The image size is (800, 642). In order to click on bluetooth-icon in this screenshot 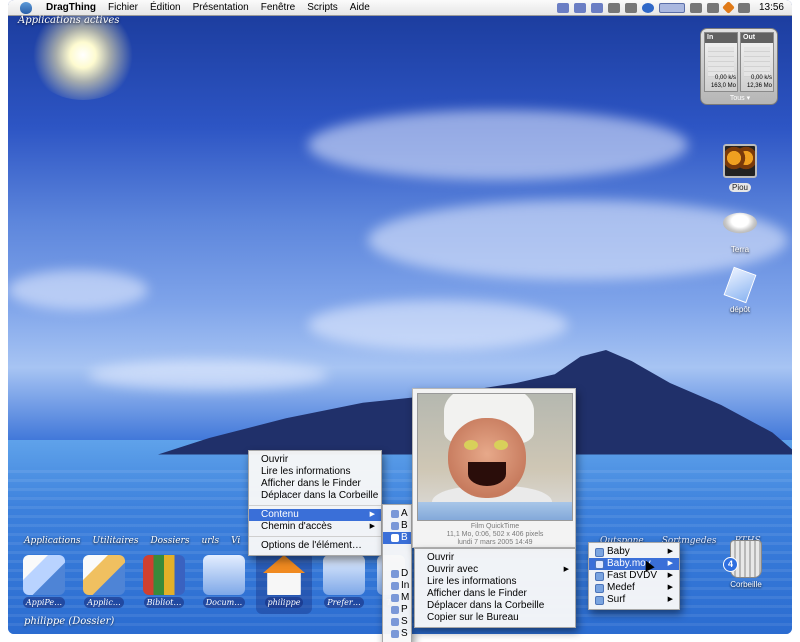, I will do `click(743, 7)`.